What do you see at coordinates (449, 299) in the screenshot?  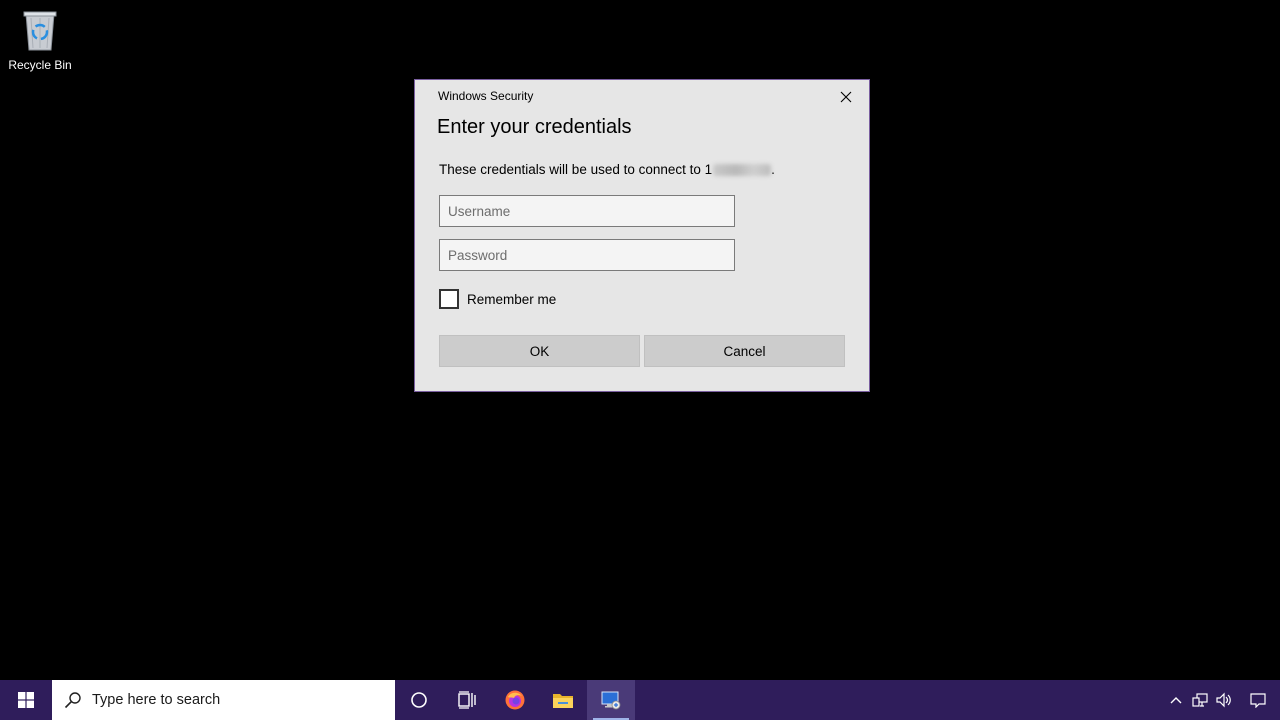 I see `remember-me-checkbox` at bounding box center [449, 299].